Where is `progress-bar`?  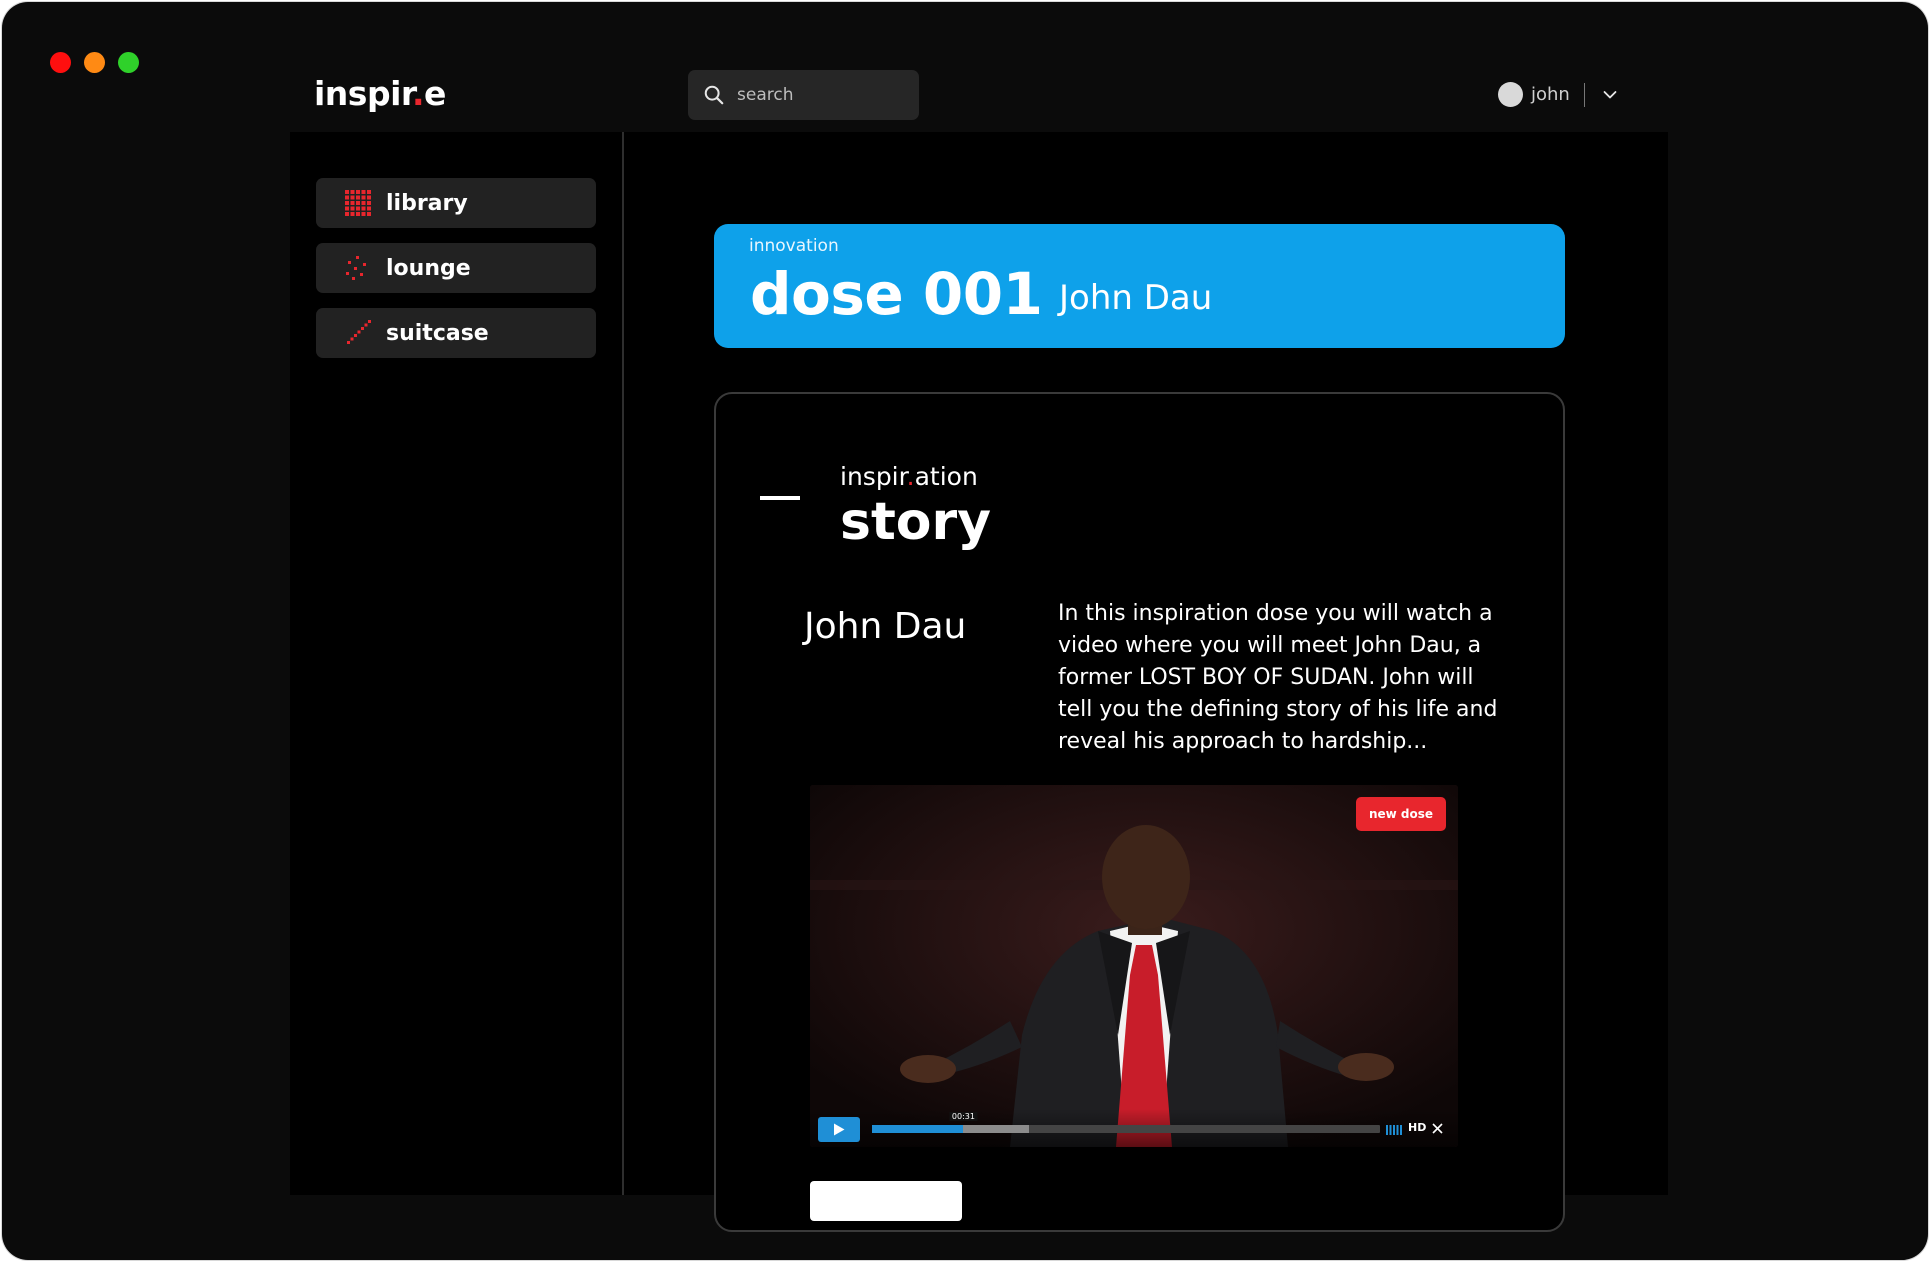
progress-bar is located at coordinates (918, 1129).